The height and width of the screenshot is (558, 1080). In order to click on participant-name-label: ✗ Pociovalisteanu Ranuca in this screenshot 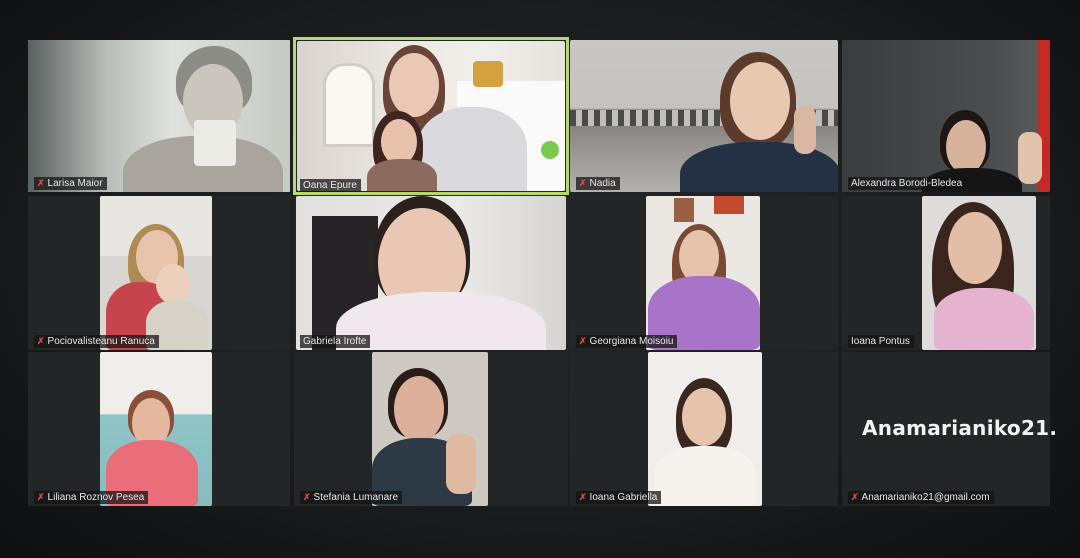, I will do `click(96, 341)`.